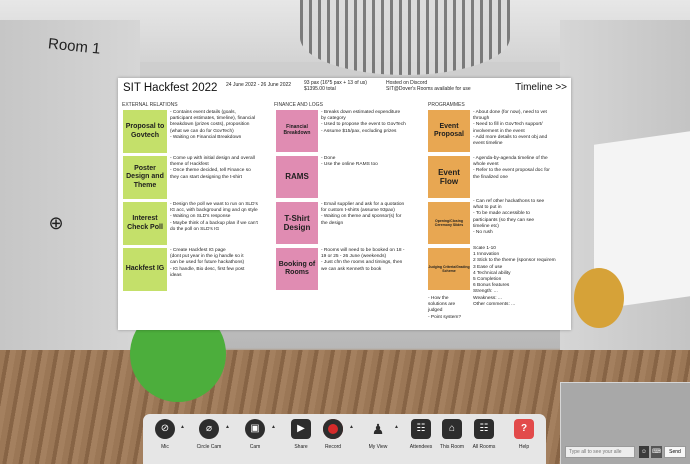 This screenshot has height=464, width=690. What do you see at coordinates (150, 105) in the screenshot?
I see `section-external-relations: EXTERNAL RELATIONS` at bounding box center [150, 105].